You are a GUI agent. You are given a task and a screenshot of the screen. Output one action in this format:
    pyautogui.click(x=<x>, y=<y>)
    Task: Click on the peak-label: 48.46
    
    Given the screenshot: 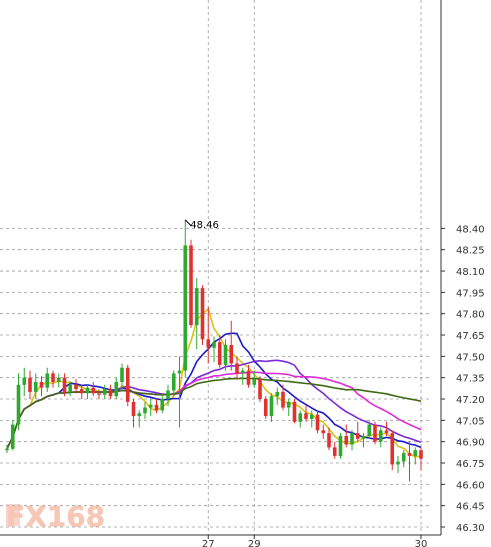 What is the action you would take?
    pyautogui.click(x=204, y=225)
    